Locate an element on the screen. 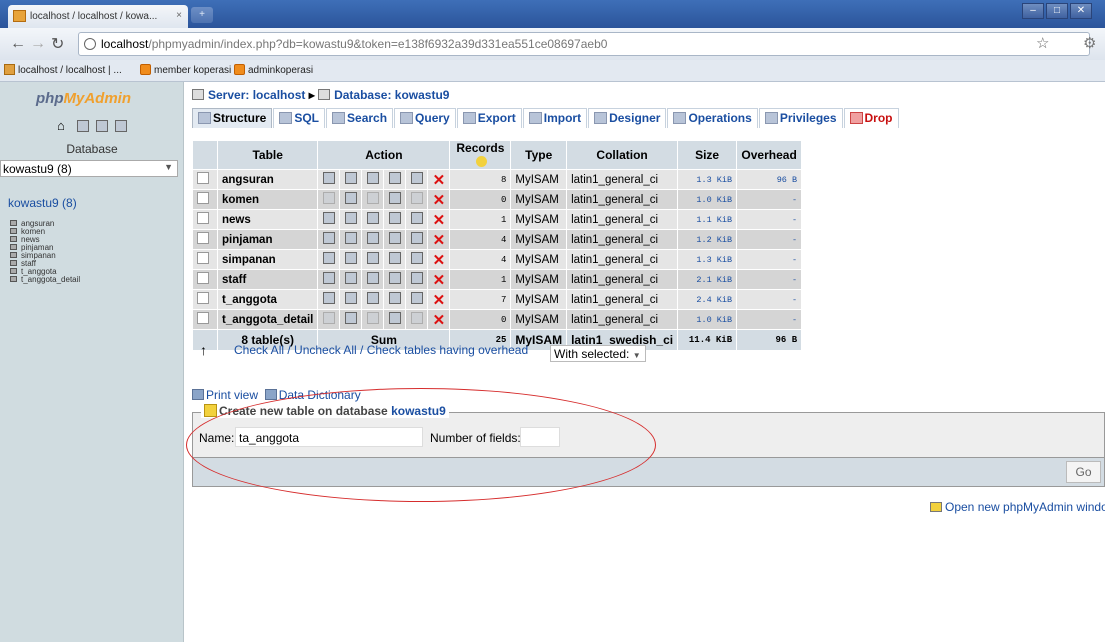  header-table: Table is located at coordinates (268, 155).